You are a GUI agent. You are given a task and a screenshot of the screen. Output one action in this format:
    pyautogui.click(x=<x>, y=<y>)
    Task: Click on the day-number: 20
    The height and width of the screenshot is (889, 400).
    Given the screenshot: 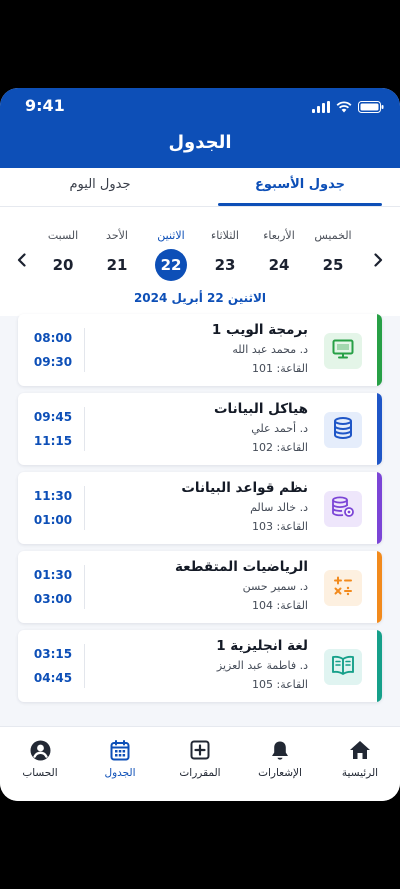 What is the action you would take?
    pyautogui.click(x=63, y=265)
    